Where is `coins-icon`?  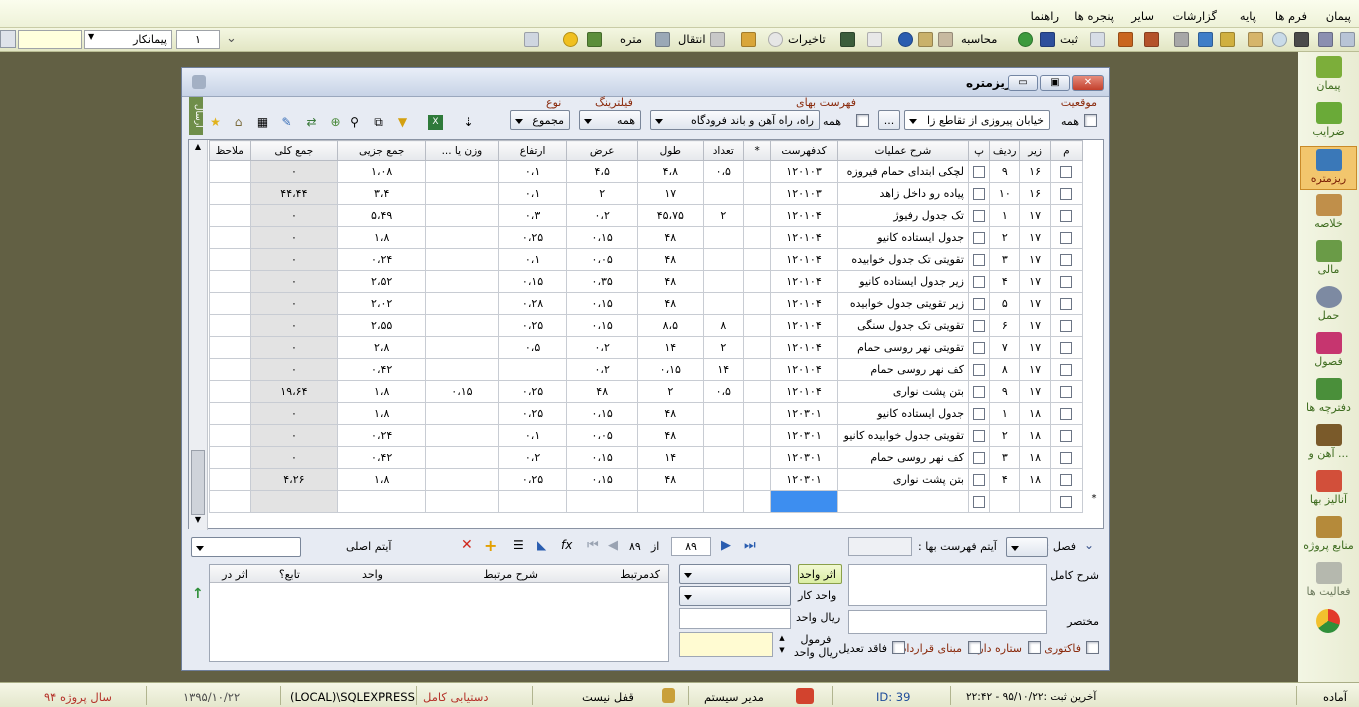
coins-icon is located at coordinates (570, 39).